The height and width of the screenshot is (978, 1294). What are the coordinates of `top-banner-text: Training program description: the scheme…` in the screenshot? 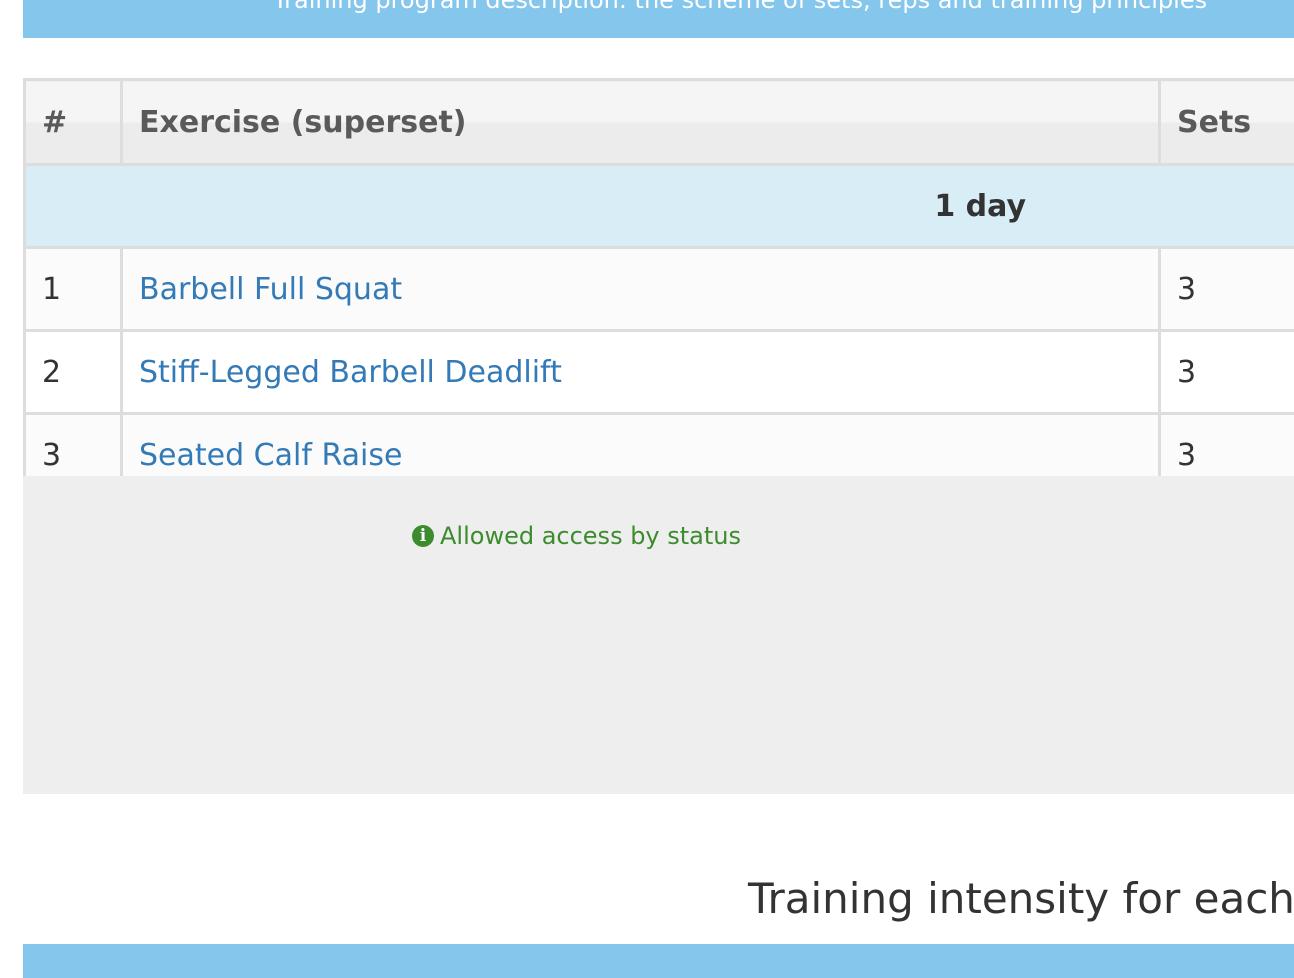 It's located at (740, 7).